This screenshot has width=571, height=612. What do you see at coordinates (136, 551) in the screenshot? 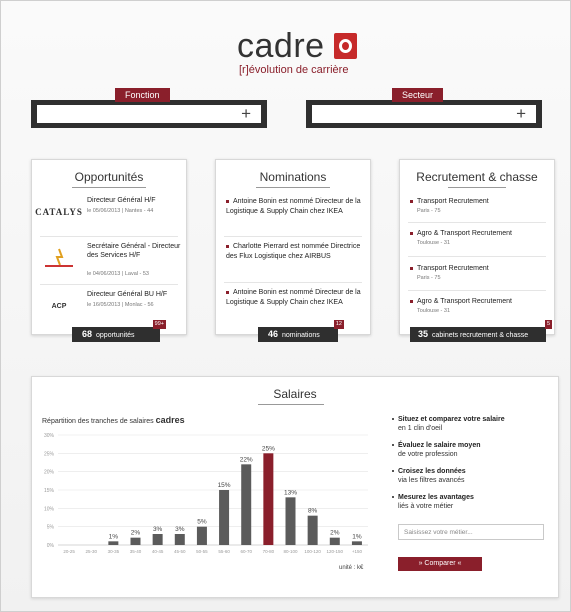
I see `x-tick-label: 35-40` at bounding box center [136, 551].